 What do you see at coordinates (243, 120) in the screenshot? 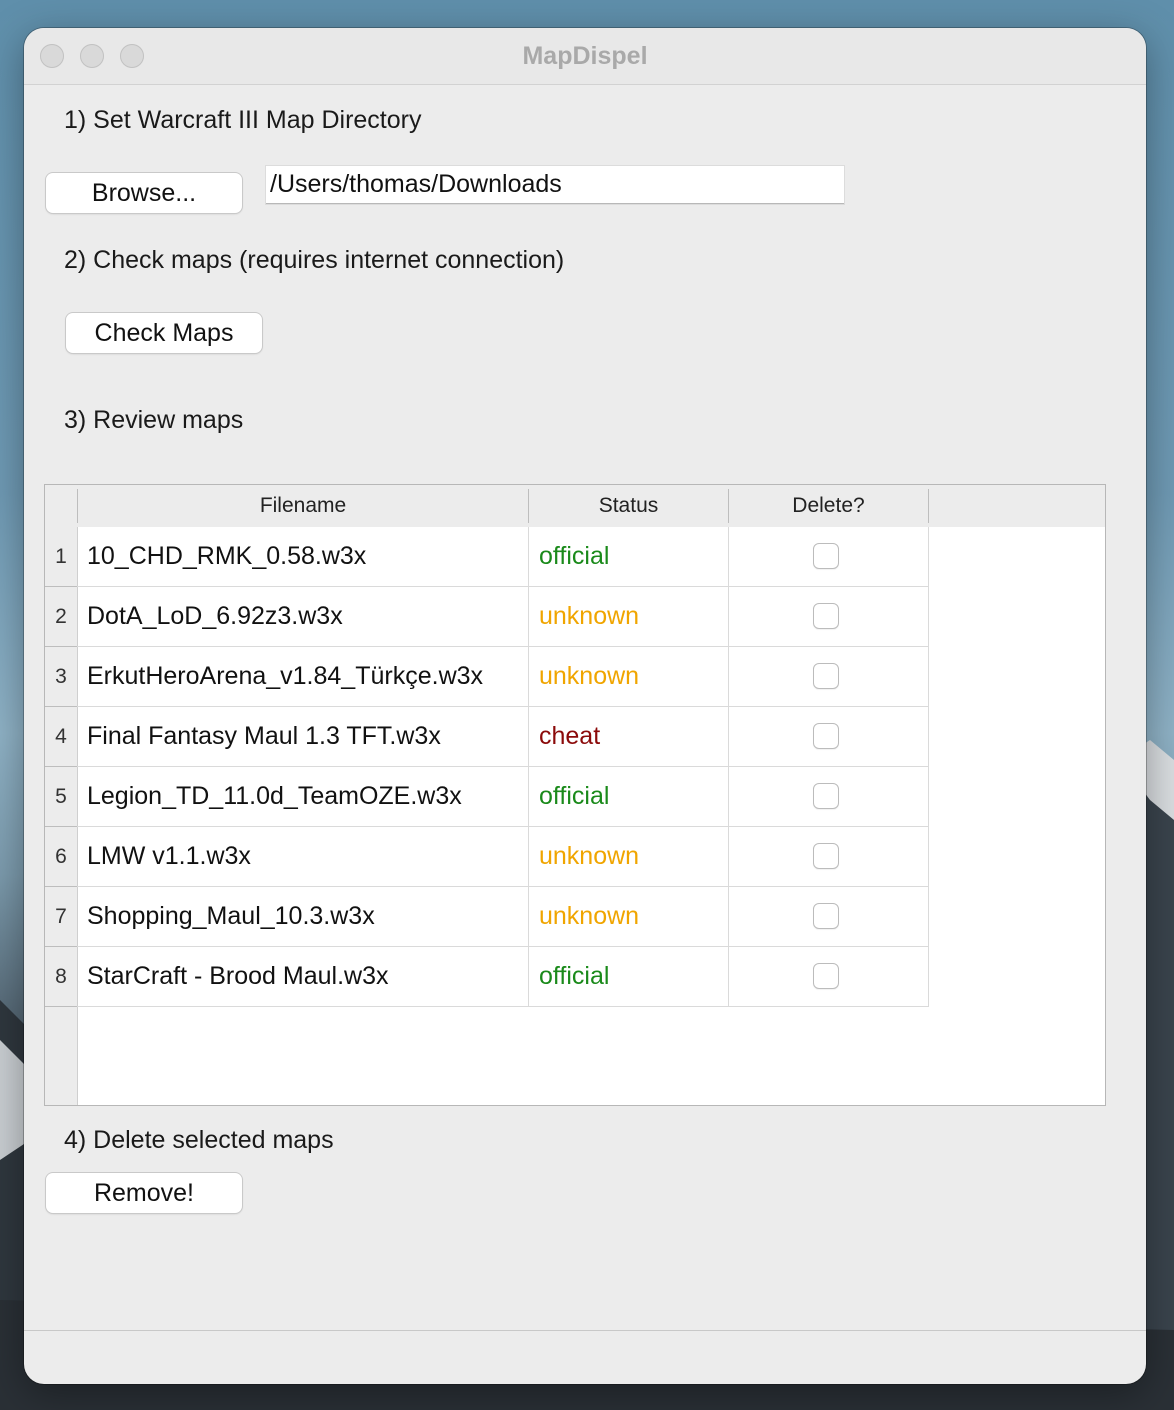
I see `step1-label: 1) Set Warcraft III Map Directory` at bounding box center [243, 120].